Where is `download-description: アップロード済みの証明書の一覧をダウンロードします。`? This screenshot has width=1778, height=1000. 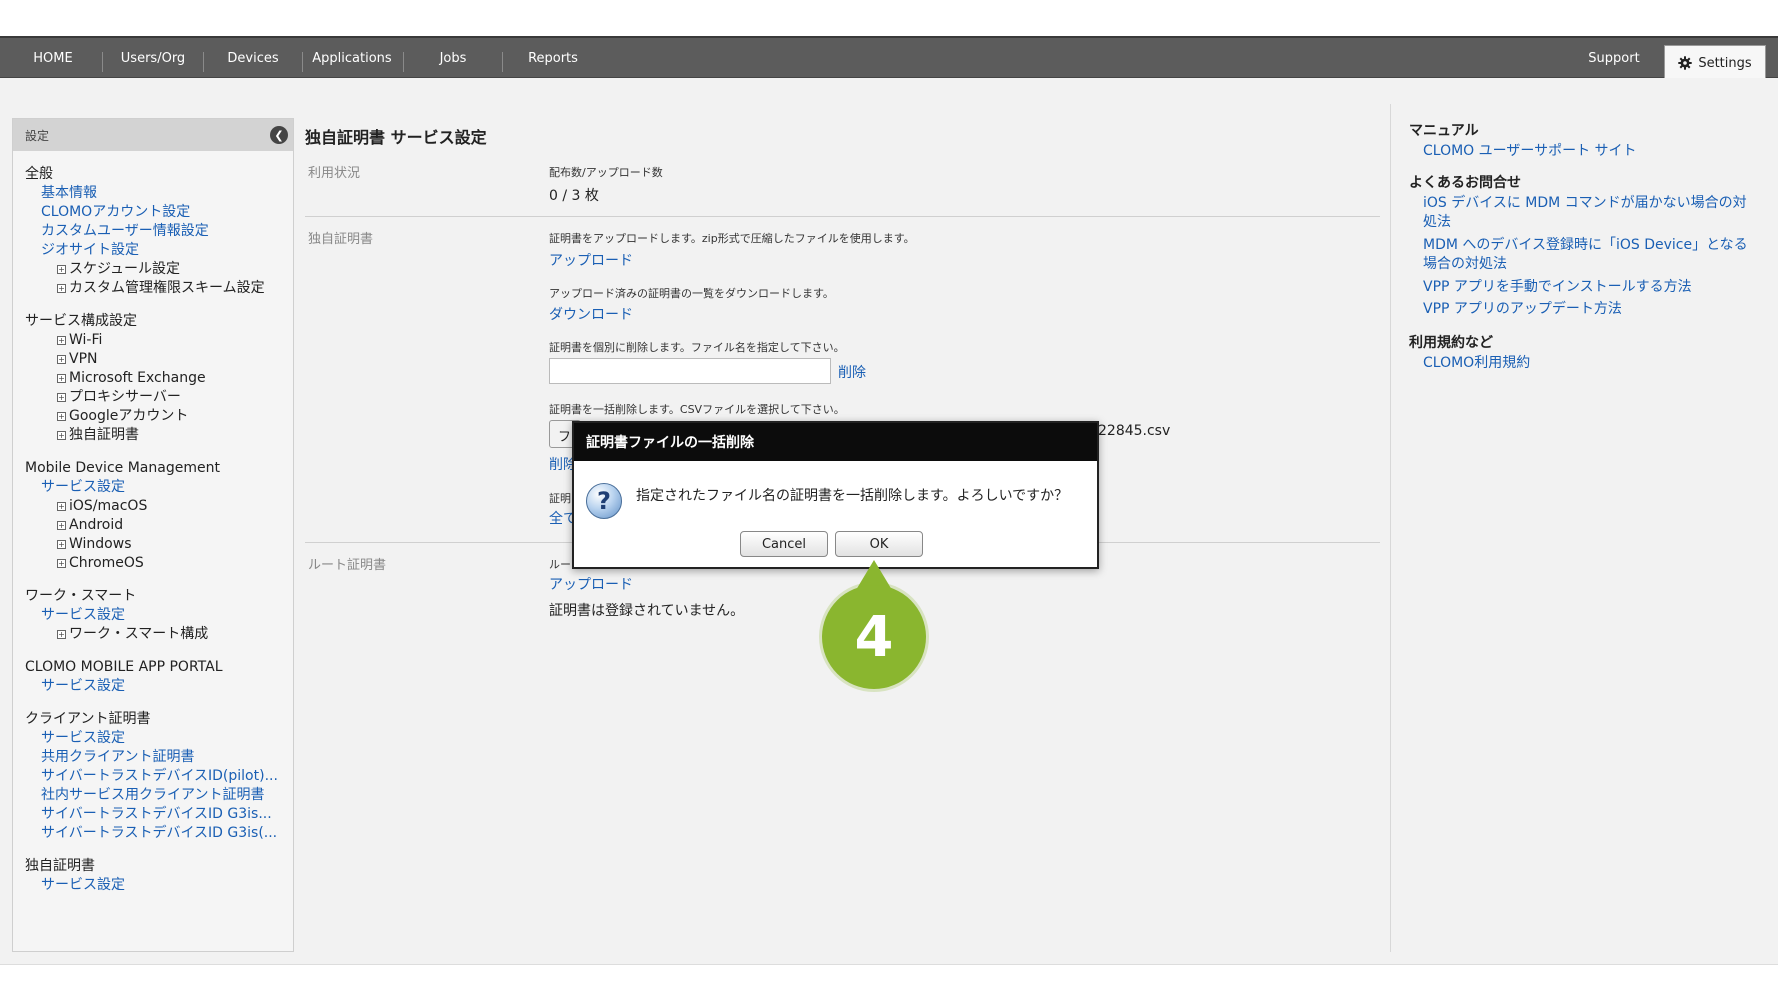 download-description: アップロード済みの証明書の一覧をダウンロードします。 is located at coordinates (691, 293).